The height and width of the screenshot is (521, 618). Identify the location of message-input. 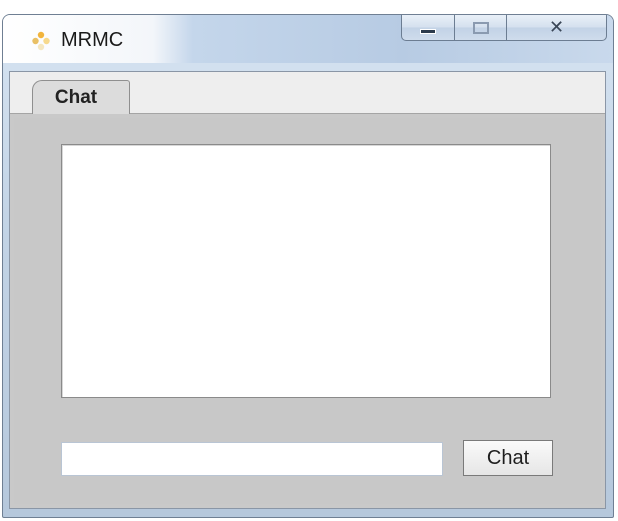
(252, 459).